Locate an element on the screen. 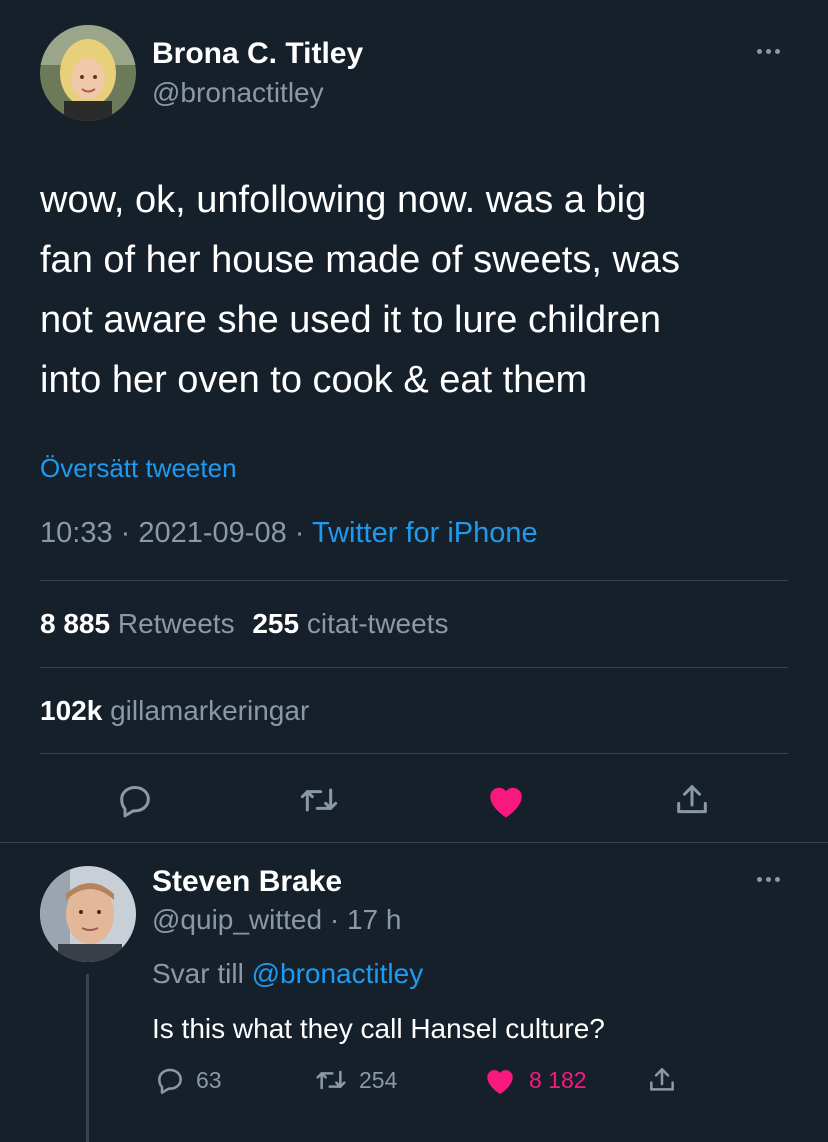  reply-to-link: @bronactitley is located at coordinates (338, 973).